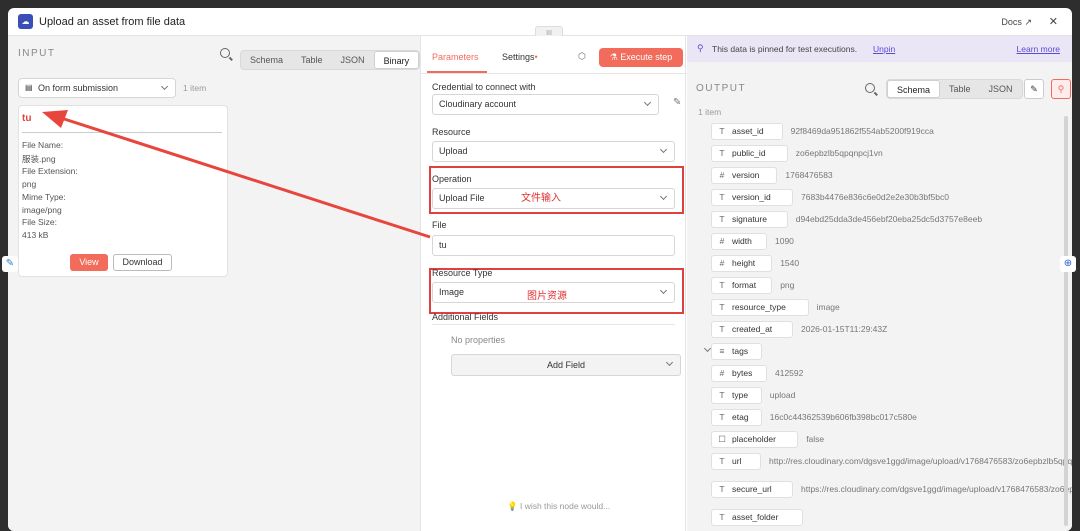 Image resolution: width=1080 pixels, height=531 pixels. Describe the element at coordinates (478, 340) in the screenshot. I see `no-properties-text: No properties` at that location.